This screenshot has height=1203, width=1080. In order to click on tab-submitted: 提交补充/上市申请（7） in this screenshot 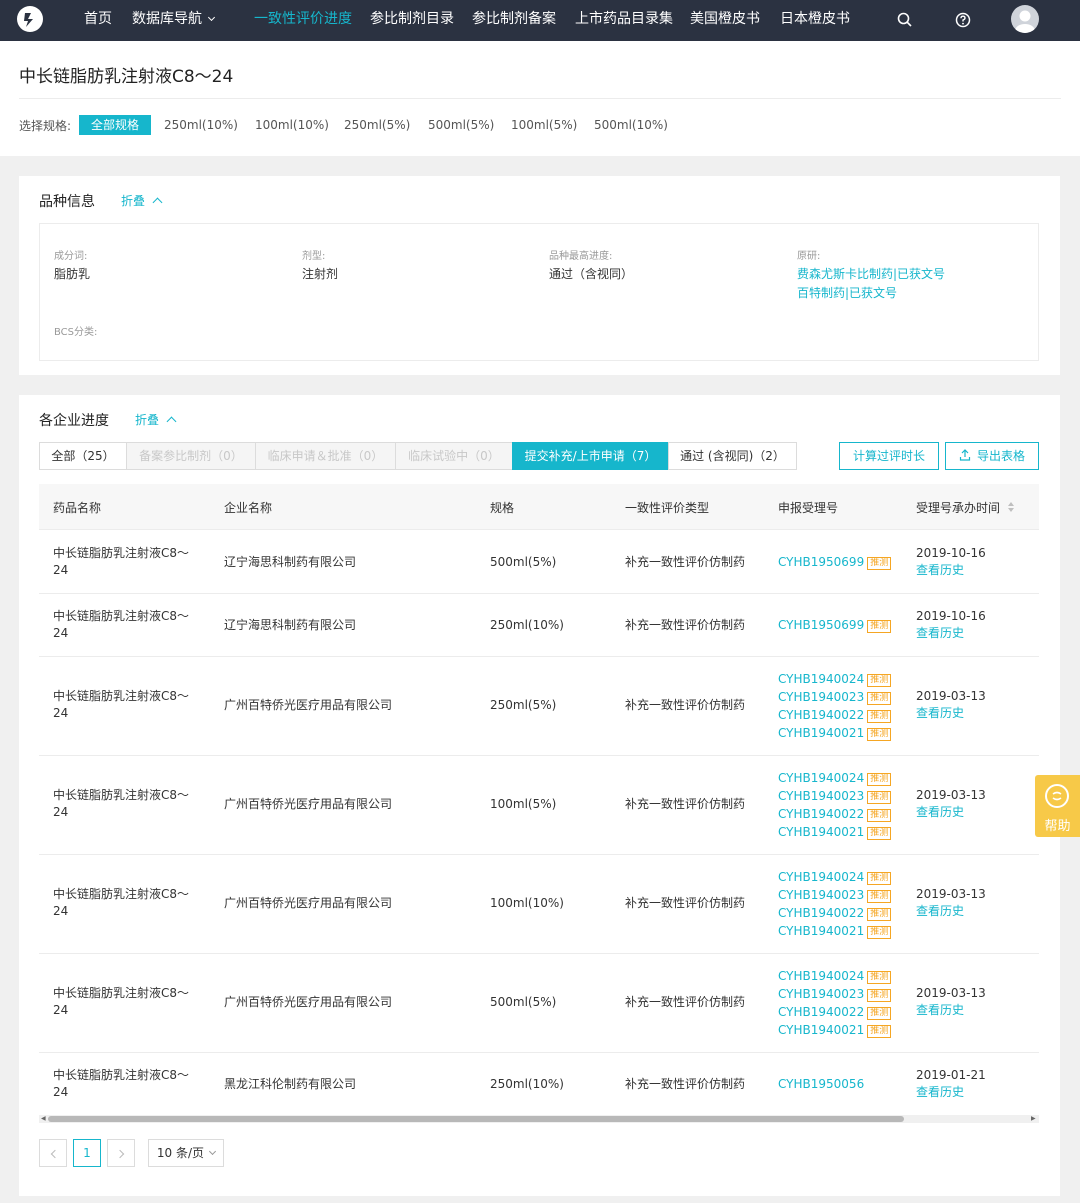, I will do `click(590, 456)`.